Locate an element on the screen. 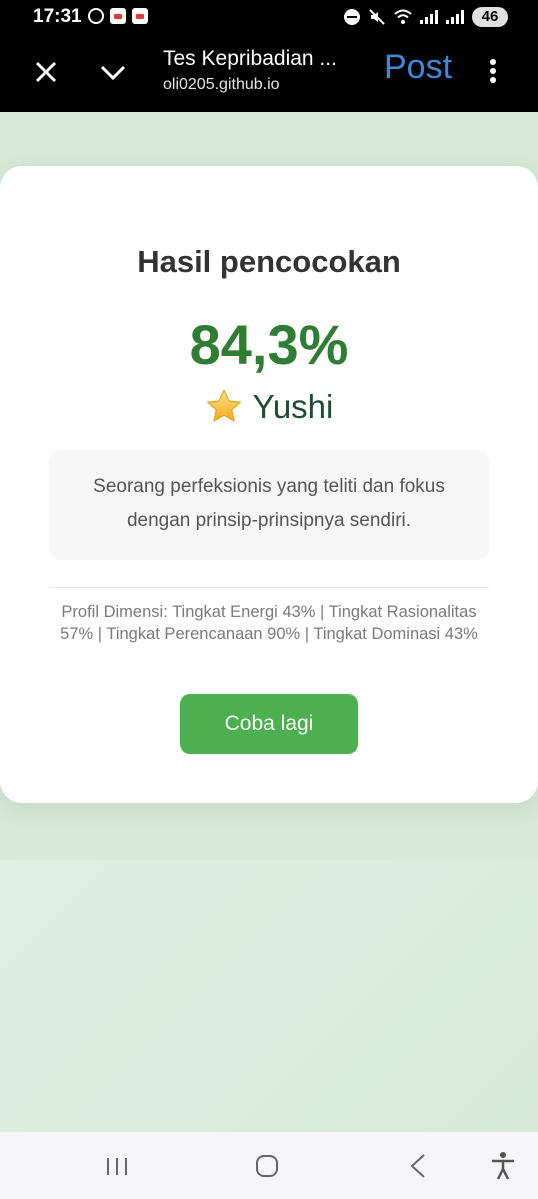 This screenshot has width=538, height=1199. more-vert-icon is located at coordinates (493, 72).